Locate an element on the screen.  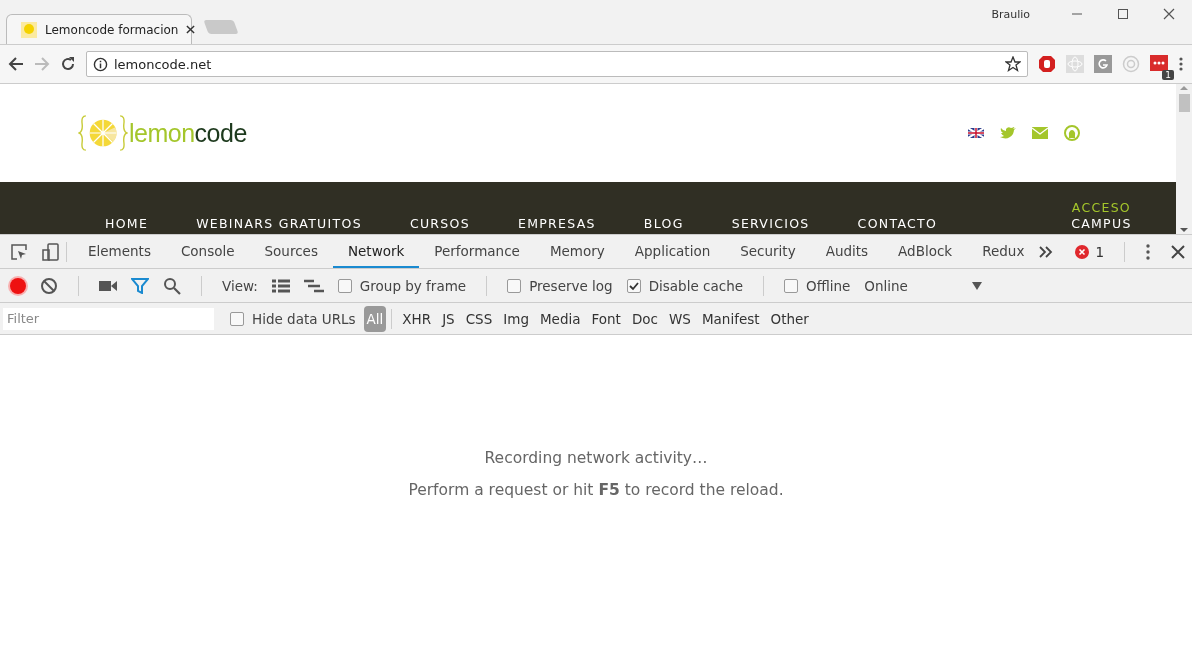
maximize-icon is located at coordinates (1123, 14).